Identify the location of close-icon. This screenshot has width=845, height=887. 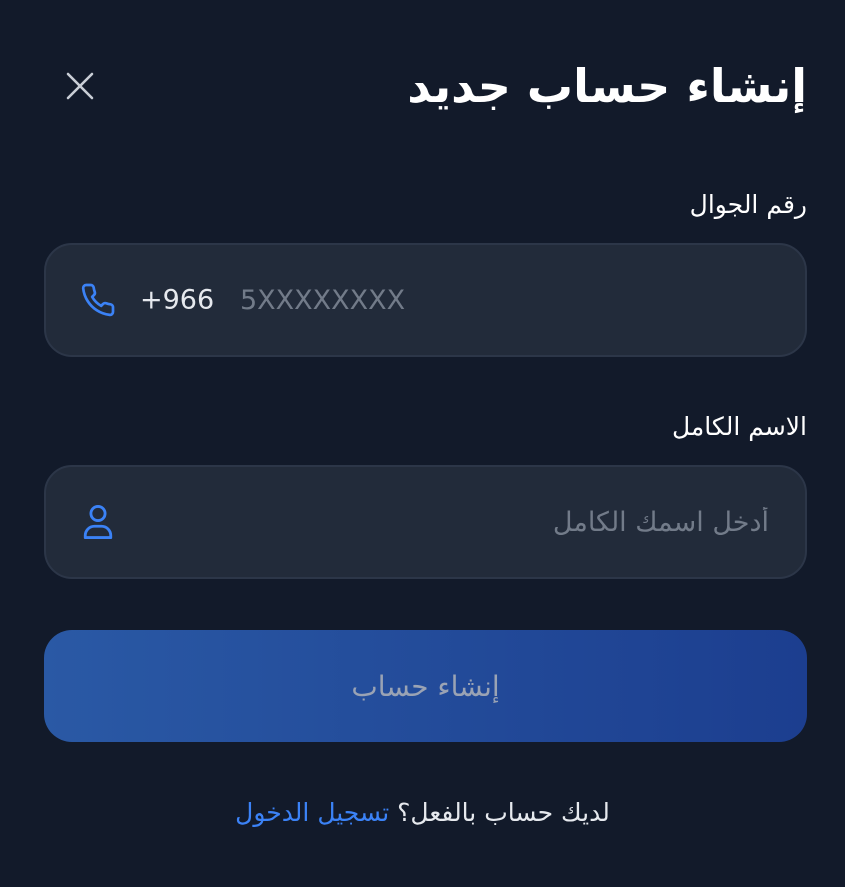
(80, 86).